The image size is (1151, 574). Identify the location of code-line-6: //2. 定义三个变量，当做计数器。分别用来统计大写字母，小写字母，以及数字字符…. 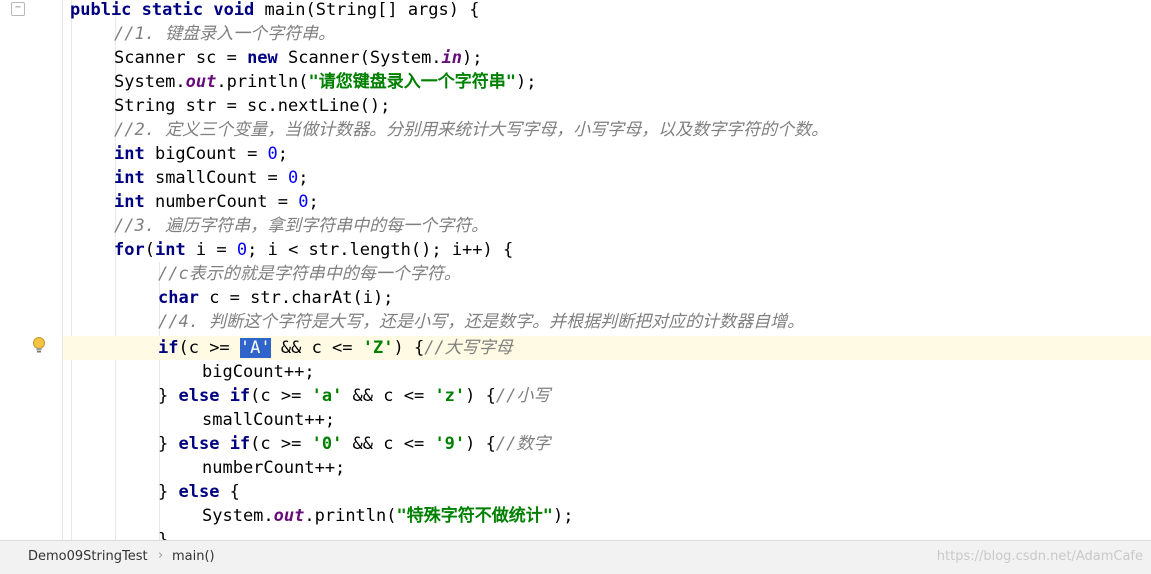
(471, 130).